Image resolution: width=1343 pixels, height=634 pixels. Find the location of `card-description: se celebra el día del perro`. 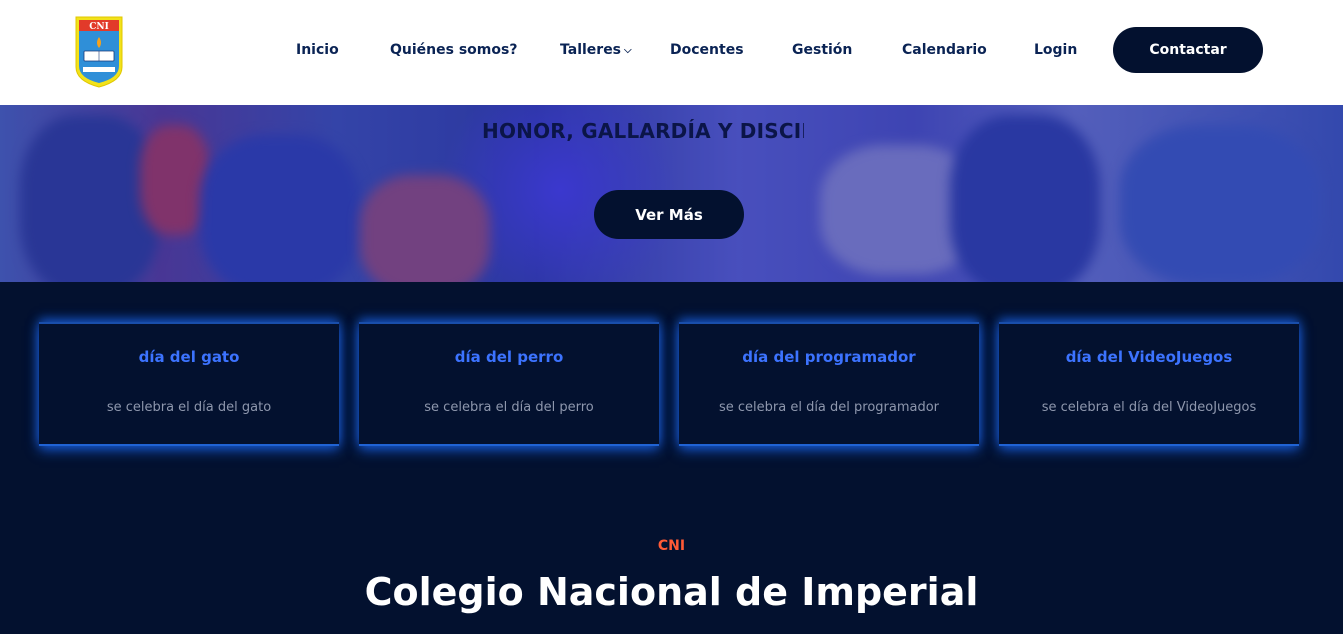

card-description: se celebra el día del perro is located at coordinates (509, 407).